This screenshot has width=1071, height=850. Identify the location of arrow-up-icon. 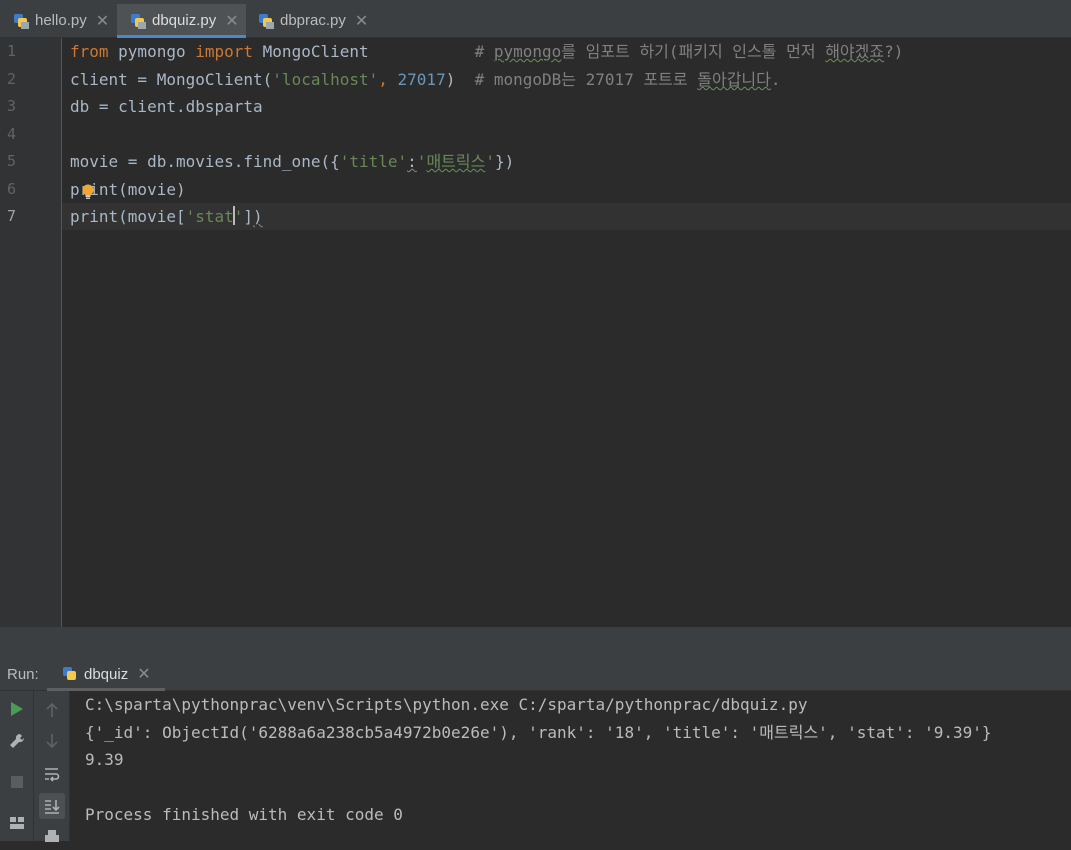
(52, 709).